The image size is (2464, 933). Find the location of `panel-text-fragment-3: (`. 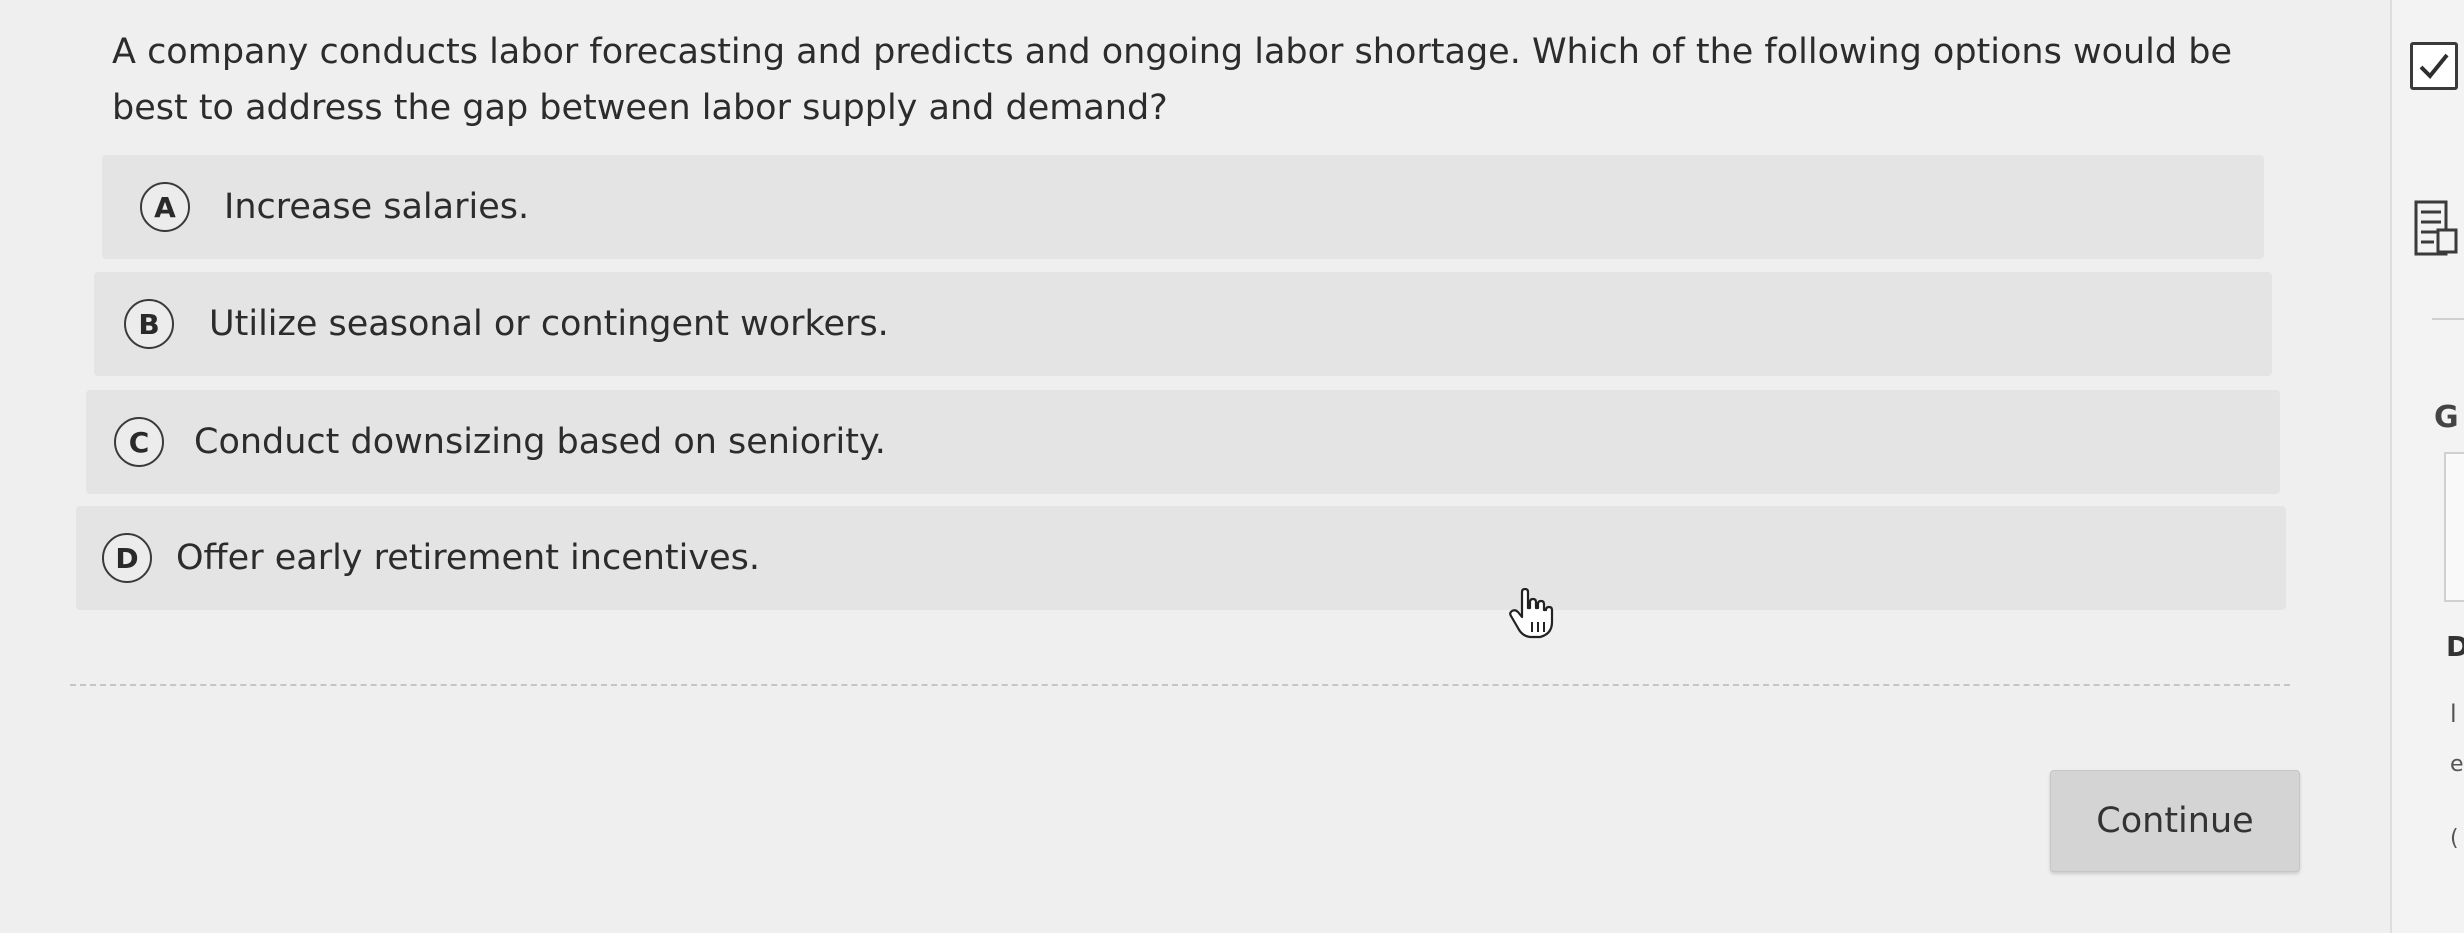

panel-text-fragment-3: ( is located at coordinates (2454, 838).